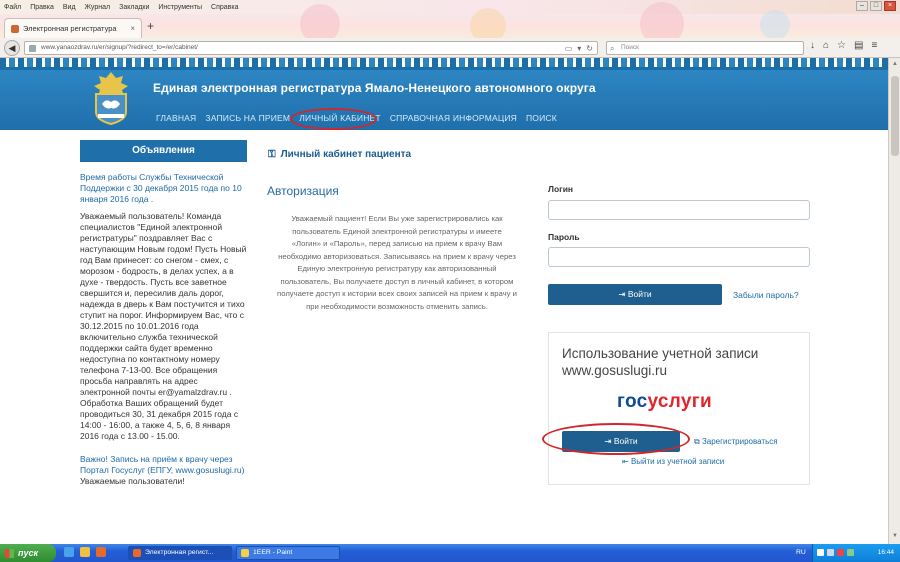 Image resolution: width=900 pixels, height=562 pixels. I want to click on download-icon: ↓, so click(812, 45).